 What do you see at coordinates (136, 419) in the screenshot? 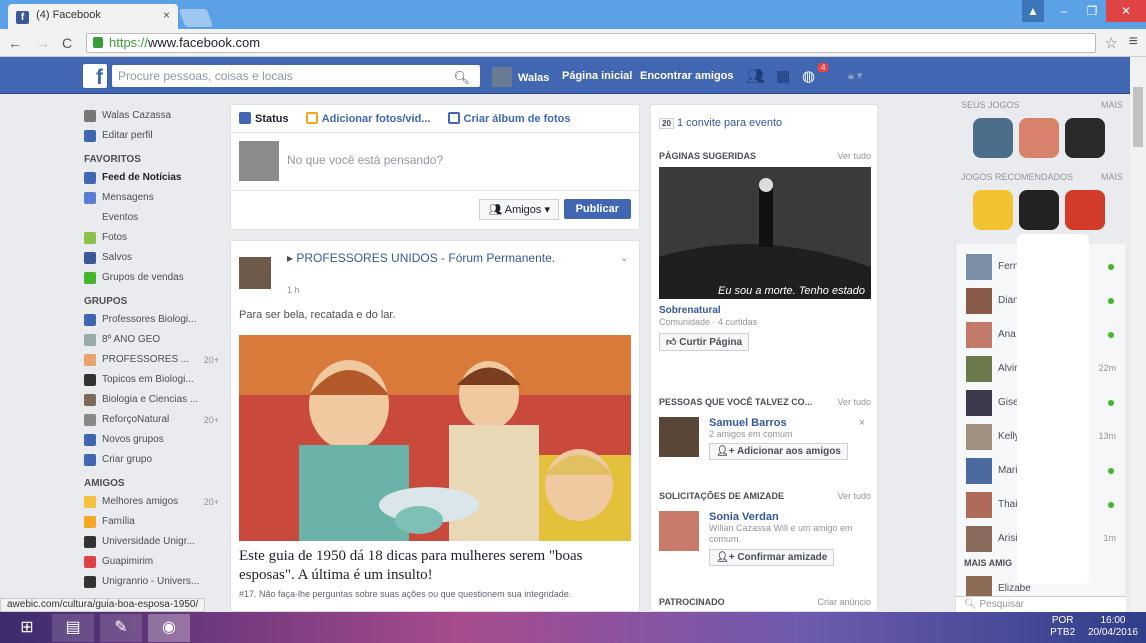
I see `nav-label: ReforçoNatural` at bounding box center [136, 419].